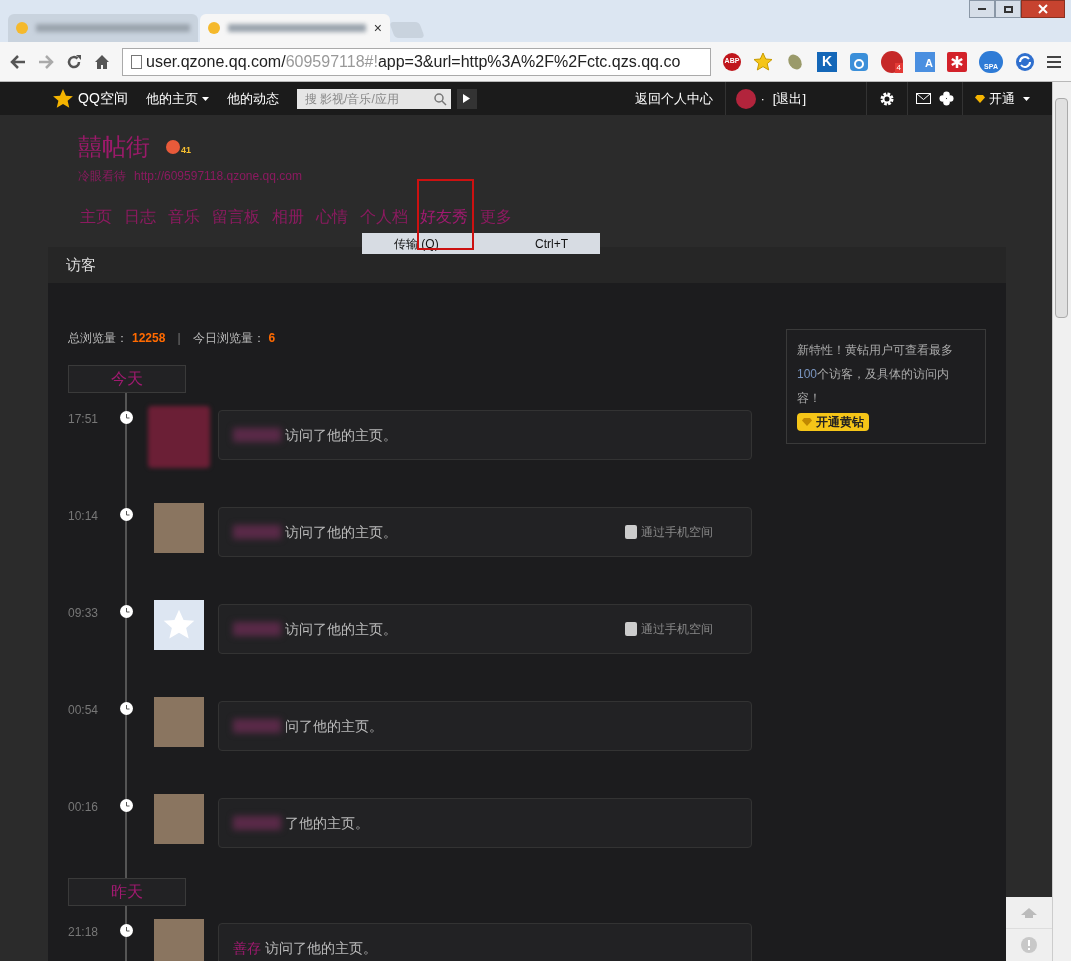 Image resolution: width=1071 pixels, height=961 pixels. I want to click on site-logo: QQ空间, so click(103, 98).